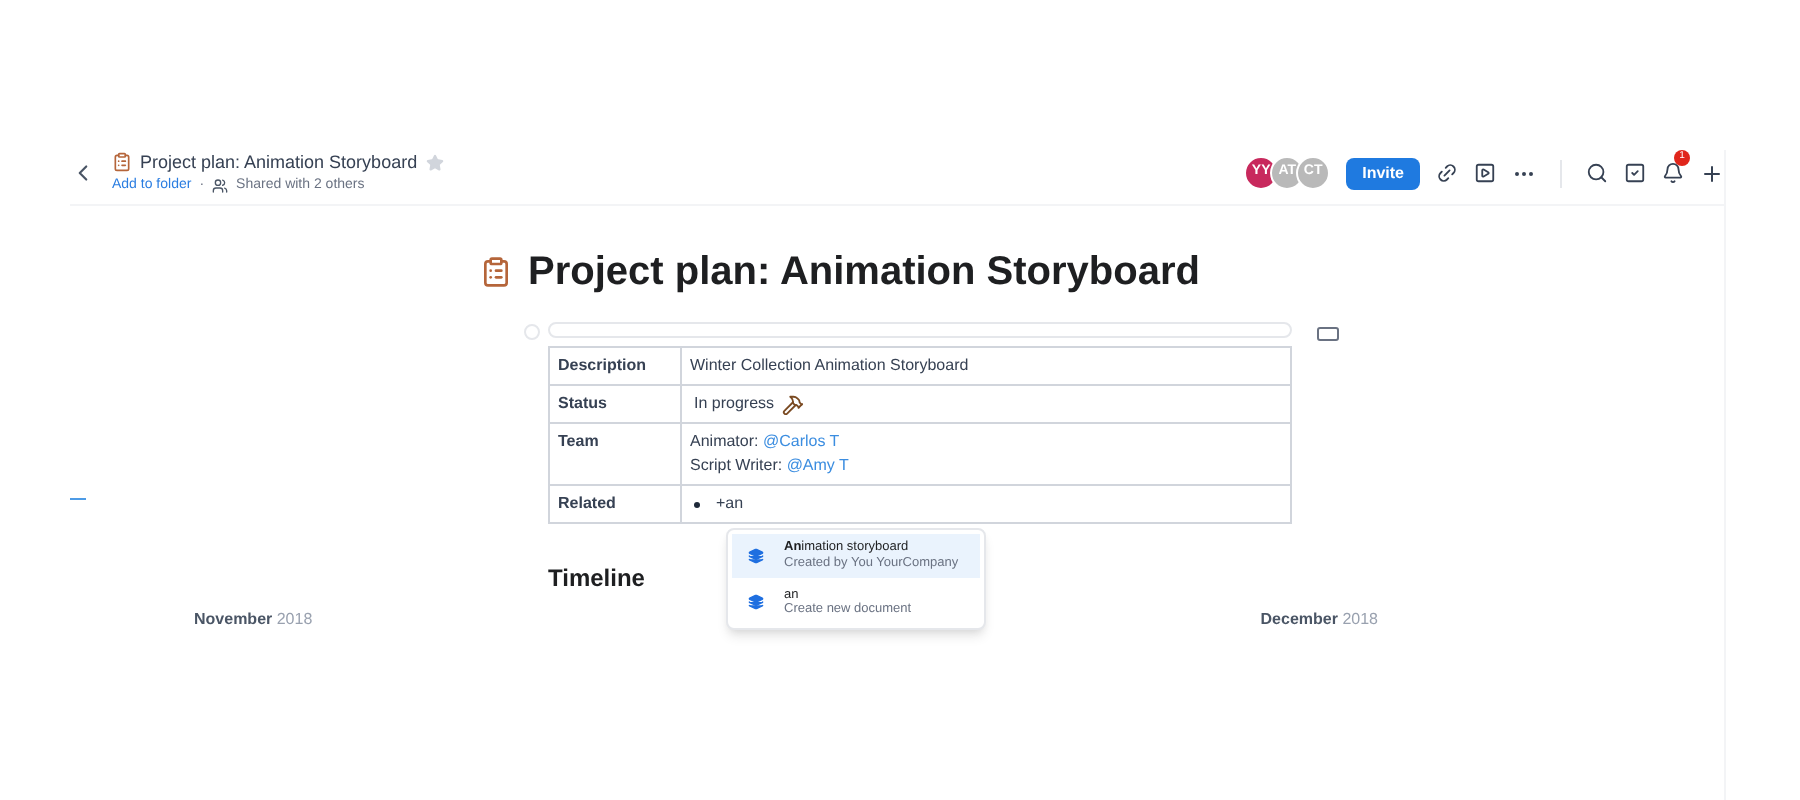 The width and height of the screenshot is (1800, 800). Describe the element at coordinates (1673, 173) in the screenshot. I see `notification-icon` at that location.